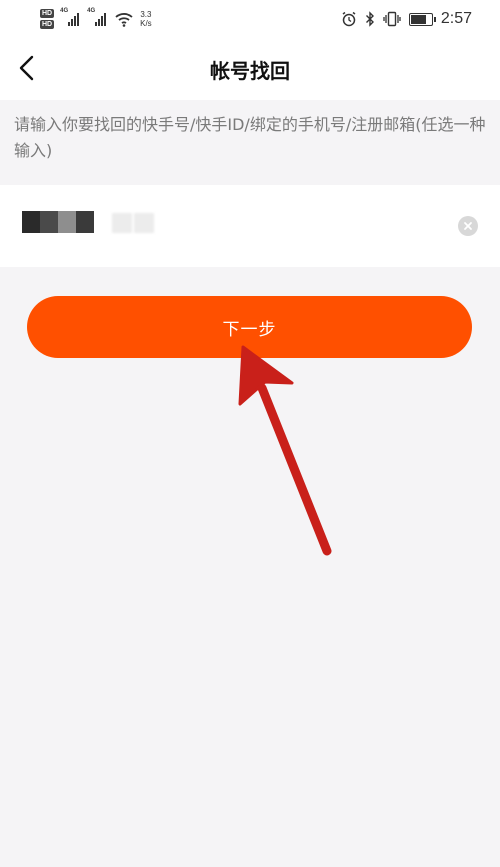  I want to click on status-left: HD HD 4G 4G 3.3 K/s, so click(96, 19).